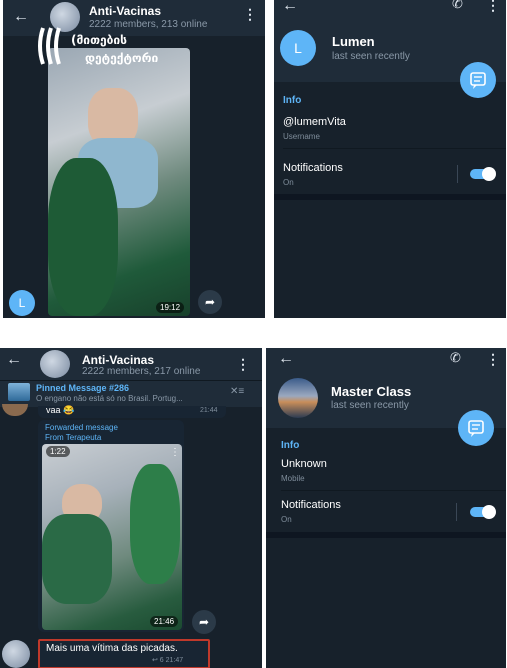 The height and width of the screenshot is (668, 507). Describe the element at coordinates (314, 122) in the screenshot. I see `username-value: @lumemVita` at that location.